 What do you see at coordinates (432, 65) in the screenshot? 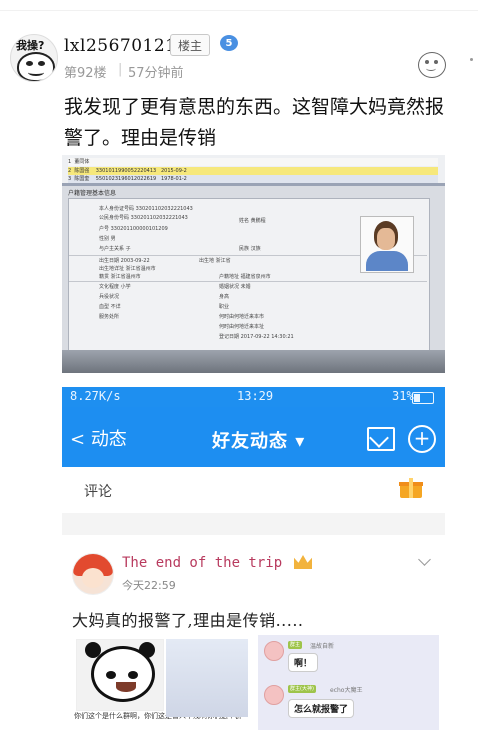
I see `emoji-reaction-icon` at bounding box center [432, 65].